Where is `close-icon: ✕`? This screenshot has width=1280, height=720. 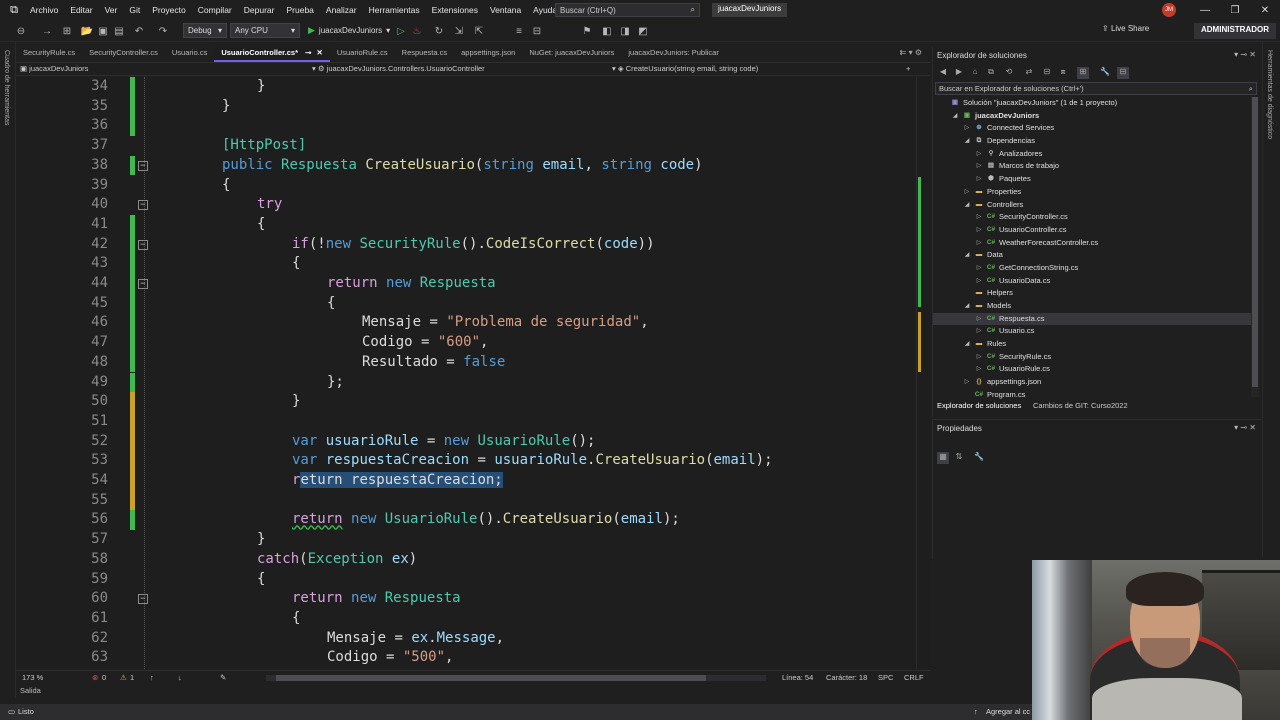 close-icon: ✕ is located at coordinates (320, 52).